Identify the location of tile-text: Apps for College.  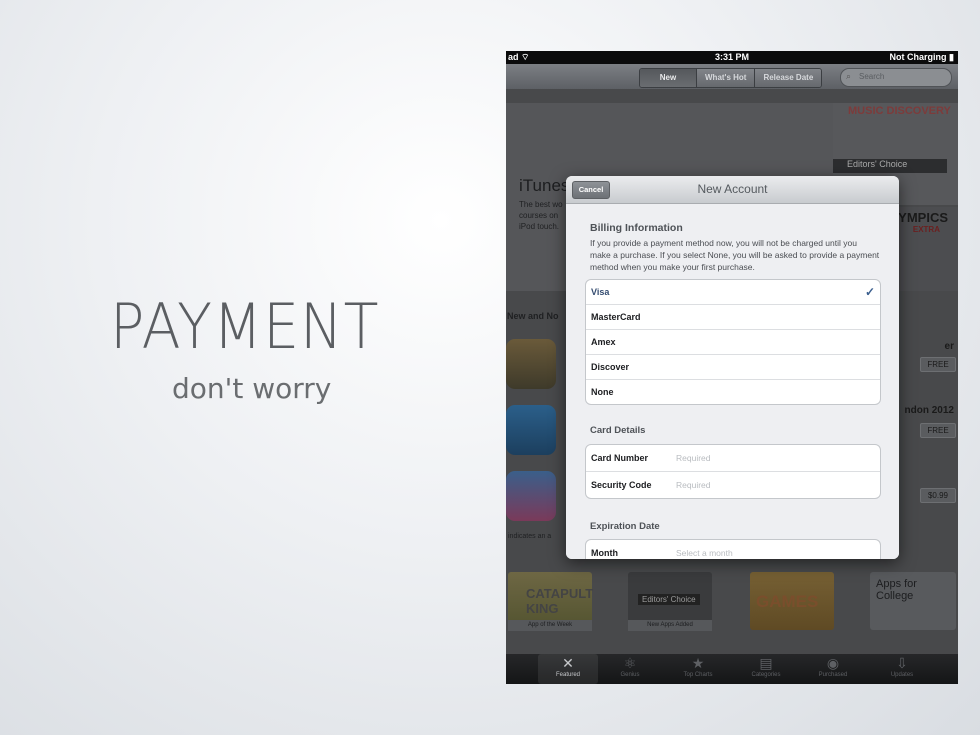
(896, 590).